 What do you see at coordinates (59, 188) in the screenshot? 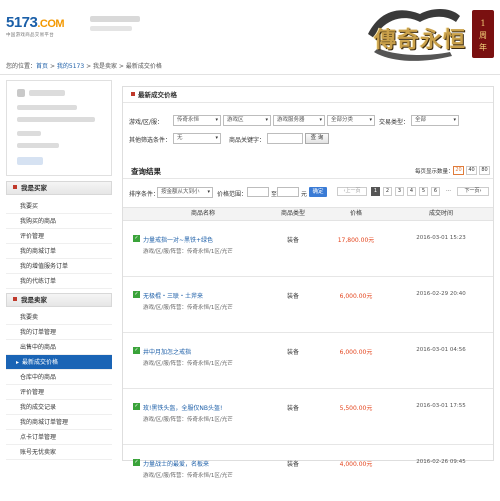
I see `sidebar-heading-buyer: 我是买家` at bounding box center [59, 188].